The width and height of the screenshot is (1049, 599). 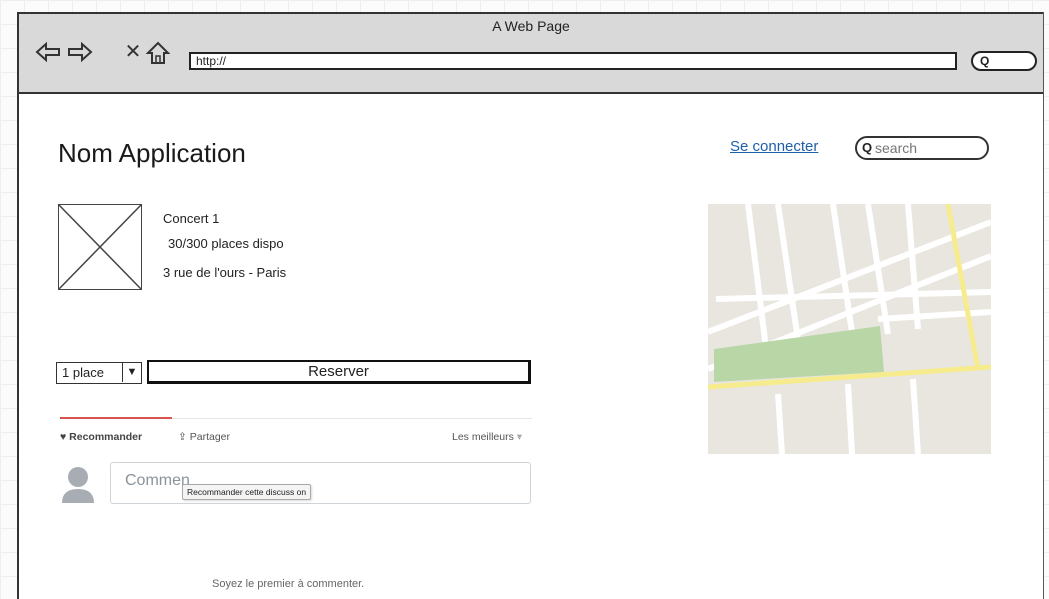 I want to click on avatar, so click(x=78, y=483).